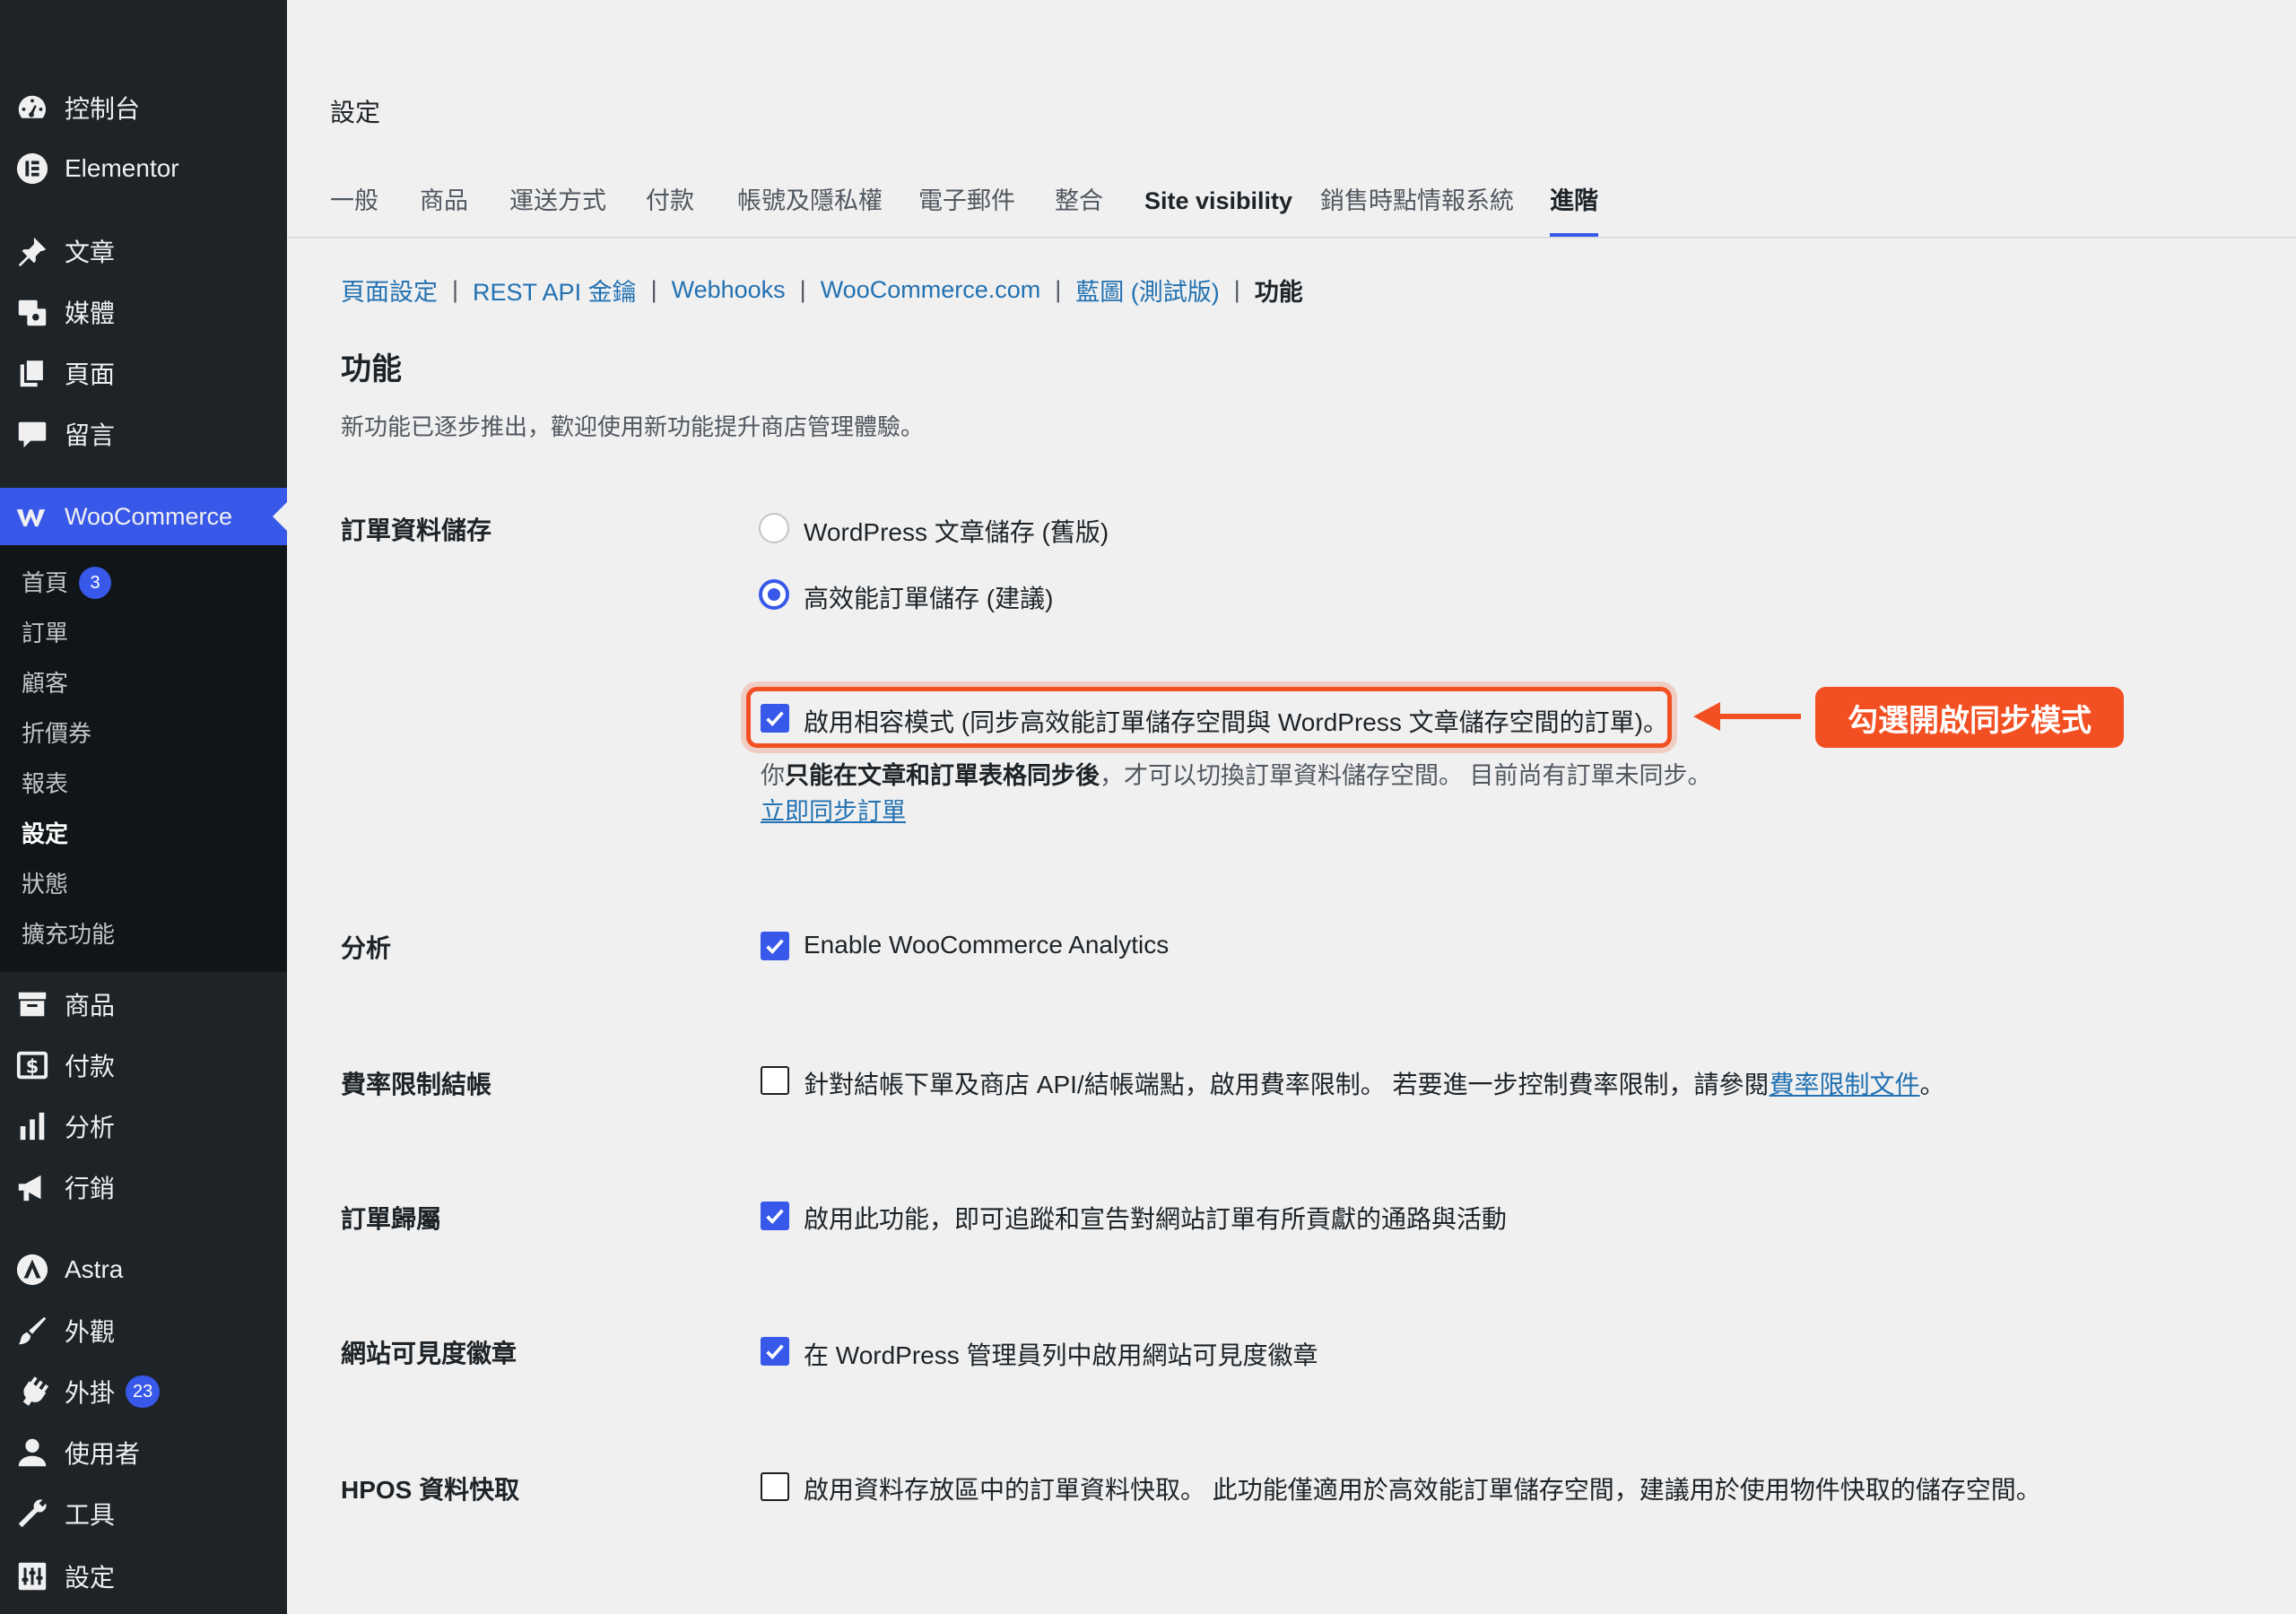 The height and width of the screenshot is (1614, 2296). I want to click on tab-products: 商品, so click(444, 210).